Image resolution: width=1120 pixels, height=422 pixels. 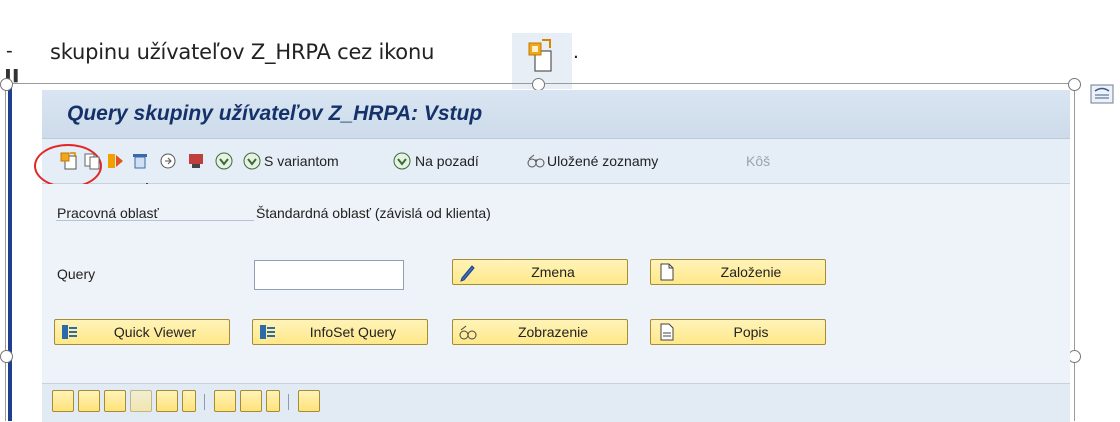 I want to click on period: ., so click(x=576, y=51).